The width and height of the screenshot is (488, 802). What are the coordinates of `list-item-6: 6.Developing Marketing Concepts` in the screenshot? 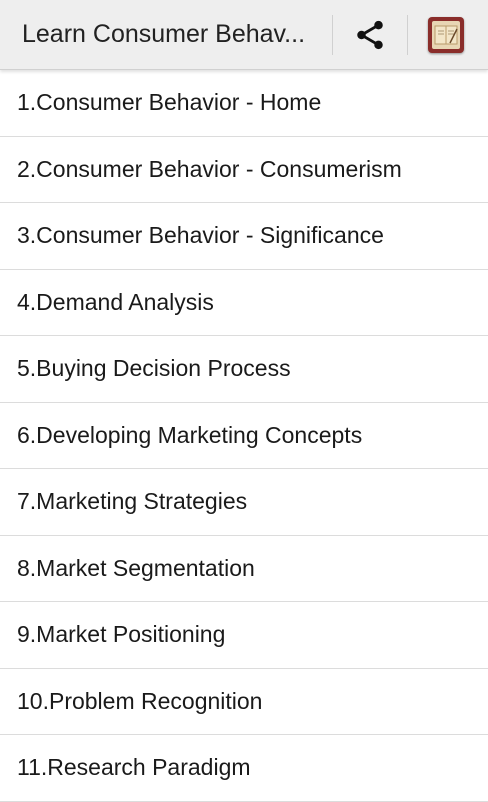 It's located at (244, 436).